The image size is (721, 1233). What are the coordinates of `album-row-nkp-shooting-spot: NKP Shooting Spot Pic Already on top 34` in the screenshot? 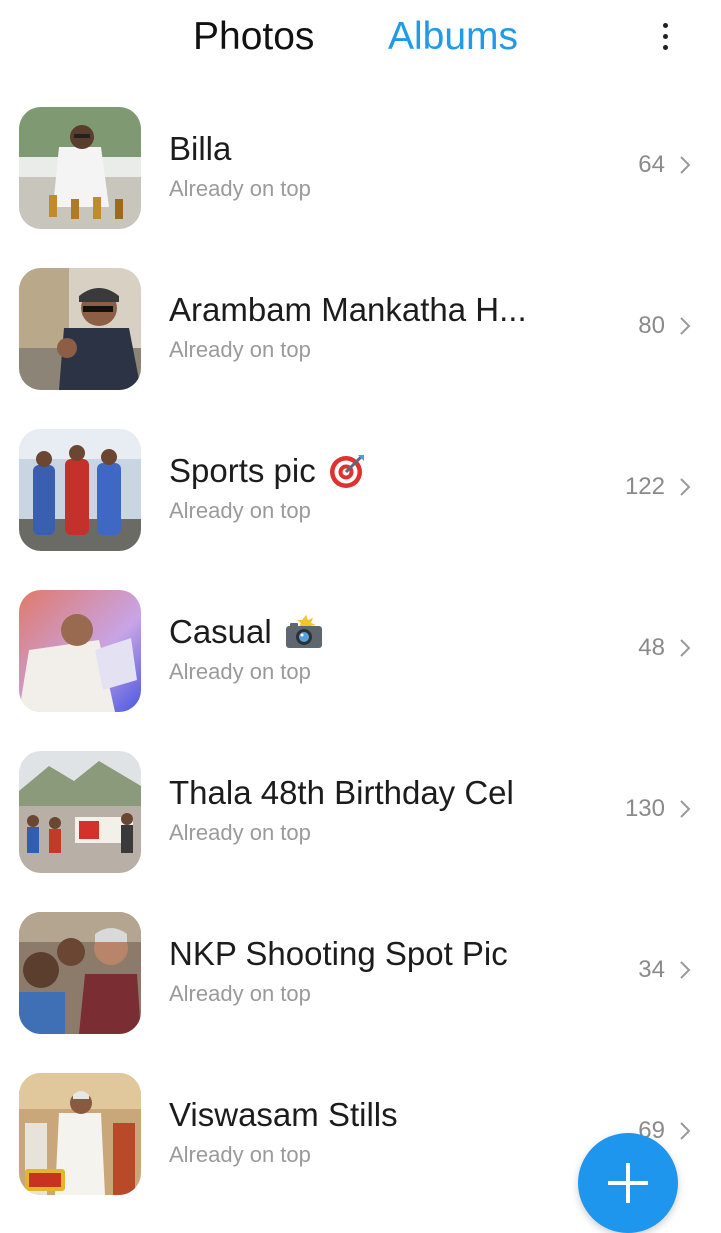 It's located at (360, 965).